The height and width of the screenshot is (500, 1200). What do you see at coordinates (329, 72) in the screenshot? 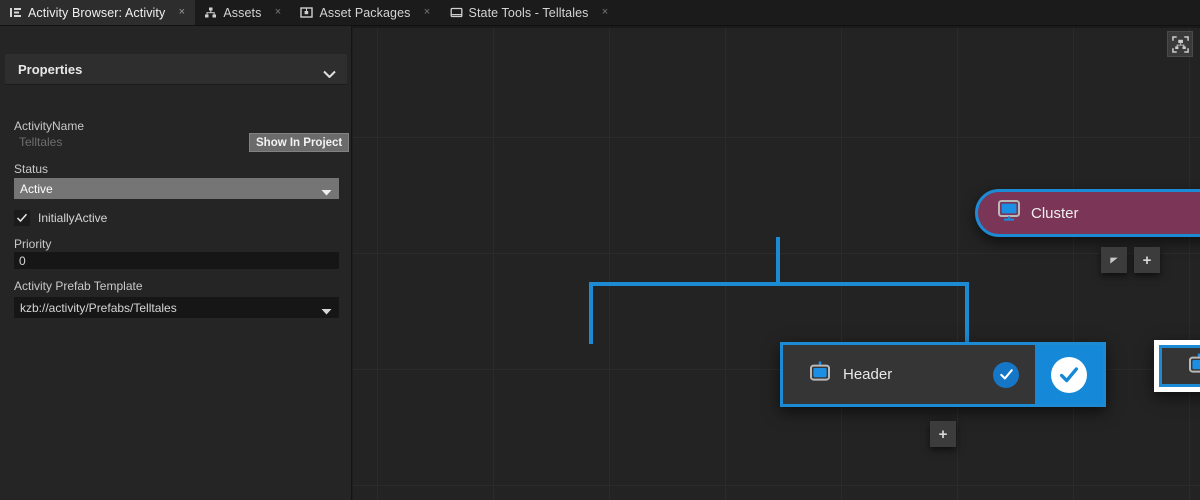
I see `chevron-down-icon` at bounding box center [329, 72].